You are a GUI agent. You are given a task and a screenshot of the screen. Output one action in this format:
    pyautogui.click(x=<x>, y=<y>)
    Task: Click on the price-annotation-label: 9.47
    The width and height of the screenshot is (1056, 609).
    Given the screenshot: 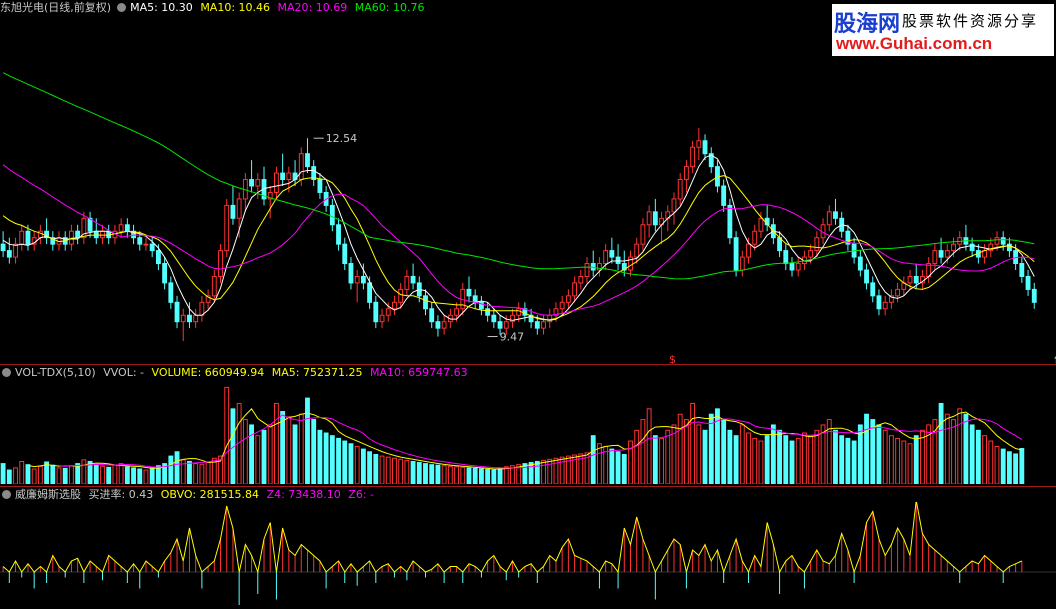 What is the action you would take?
    pyautogui.click(x=512, y=337)
    